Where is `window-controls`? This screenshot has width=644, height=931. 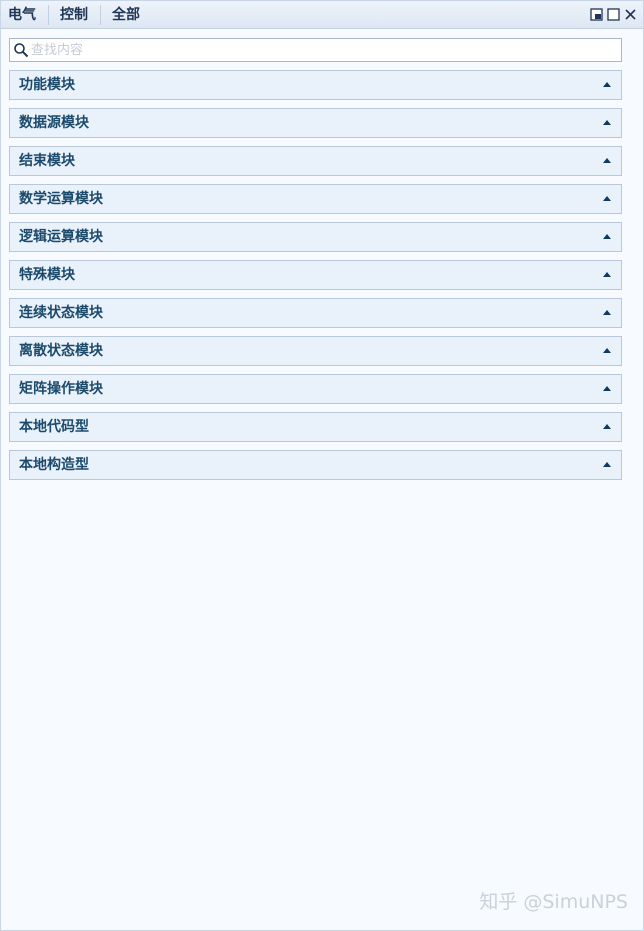 window-controls is located at coordinates (613, 14).